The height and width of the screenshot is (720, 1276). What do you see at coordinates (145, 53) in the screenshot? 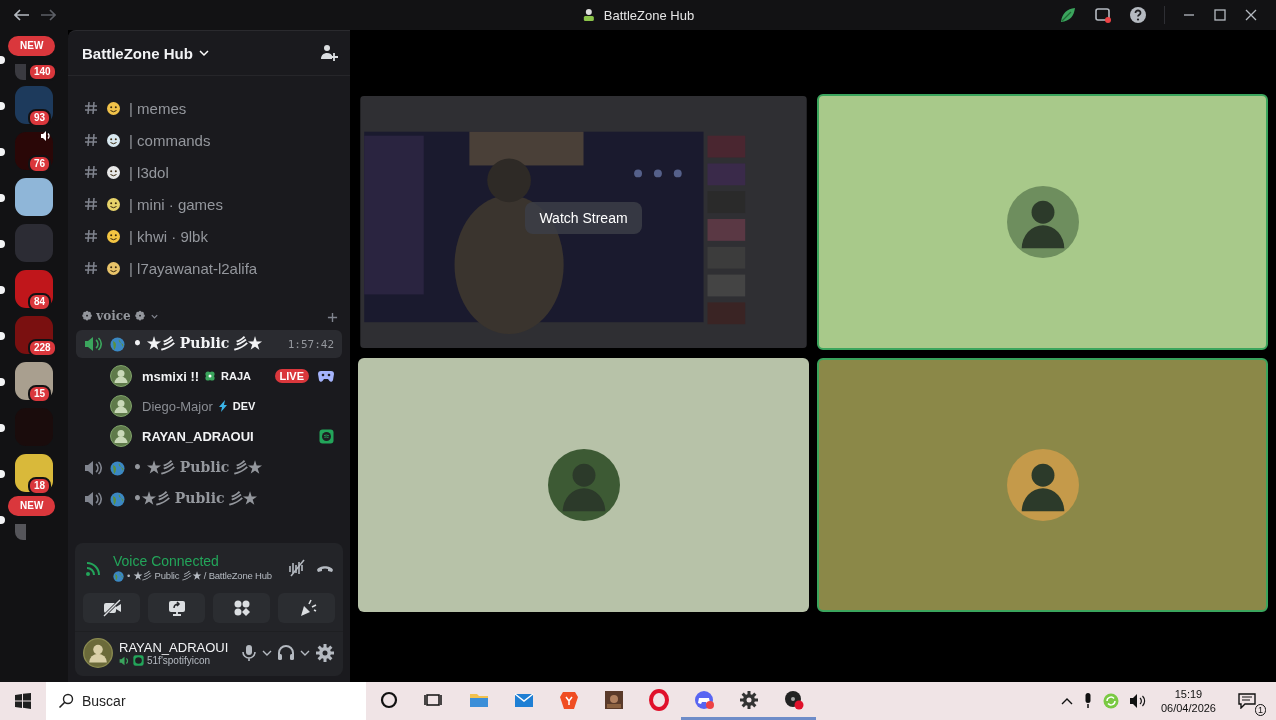
I see `server-name-button: BattleZone Hub` at bounding box center [145, 53].